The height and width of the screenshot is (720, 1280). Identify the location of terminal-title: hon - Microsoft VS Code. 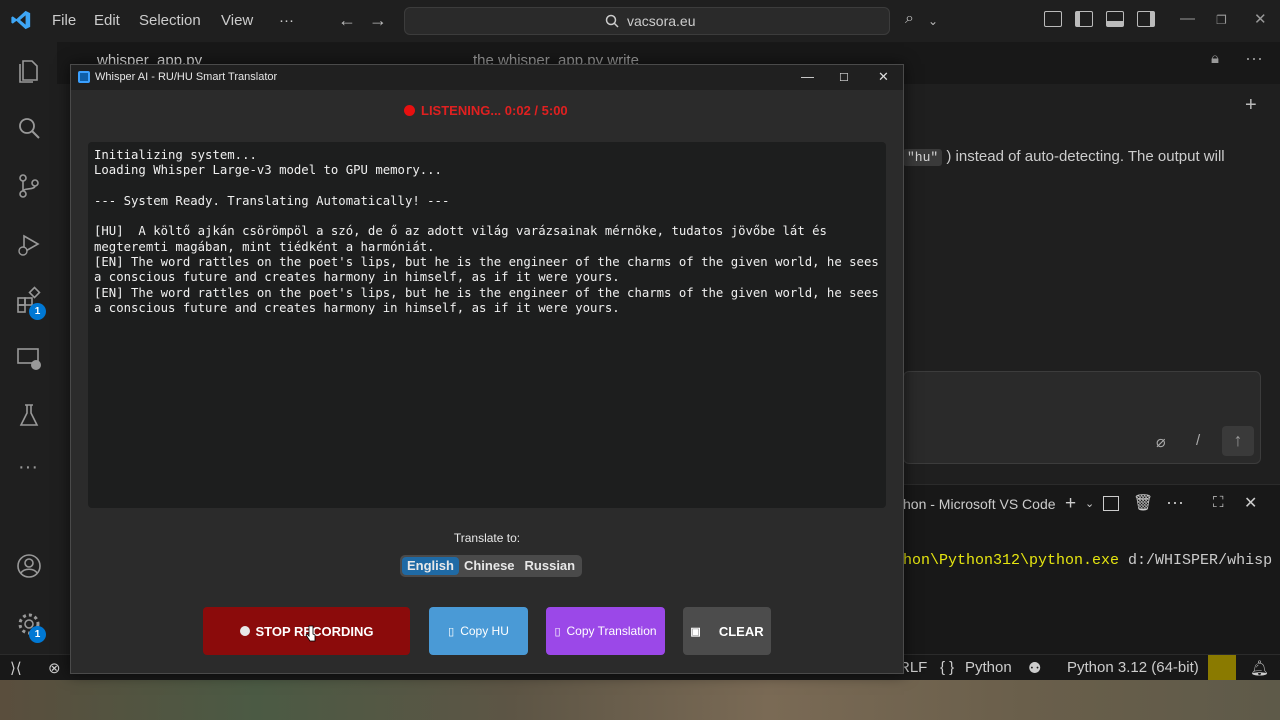
(979, 504).